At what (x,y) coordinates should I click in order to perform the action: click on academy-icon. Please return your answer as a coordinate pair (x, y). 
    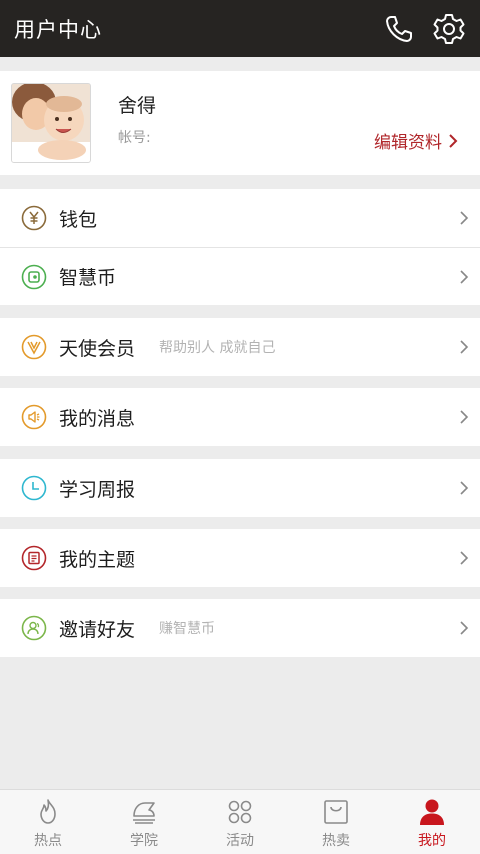
    Looking at the image, I should click on (144, 813).